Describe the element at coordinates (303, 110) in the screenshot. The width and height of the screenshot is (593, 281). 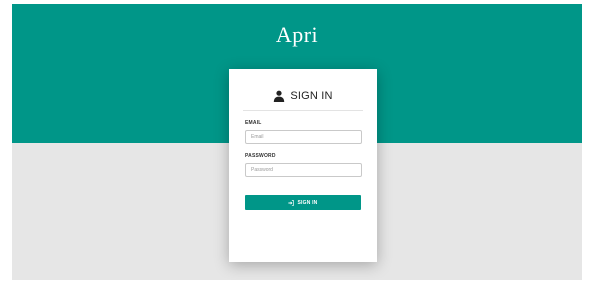
I see `divider` at that location.